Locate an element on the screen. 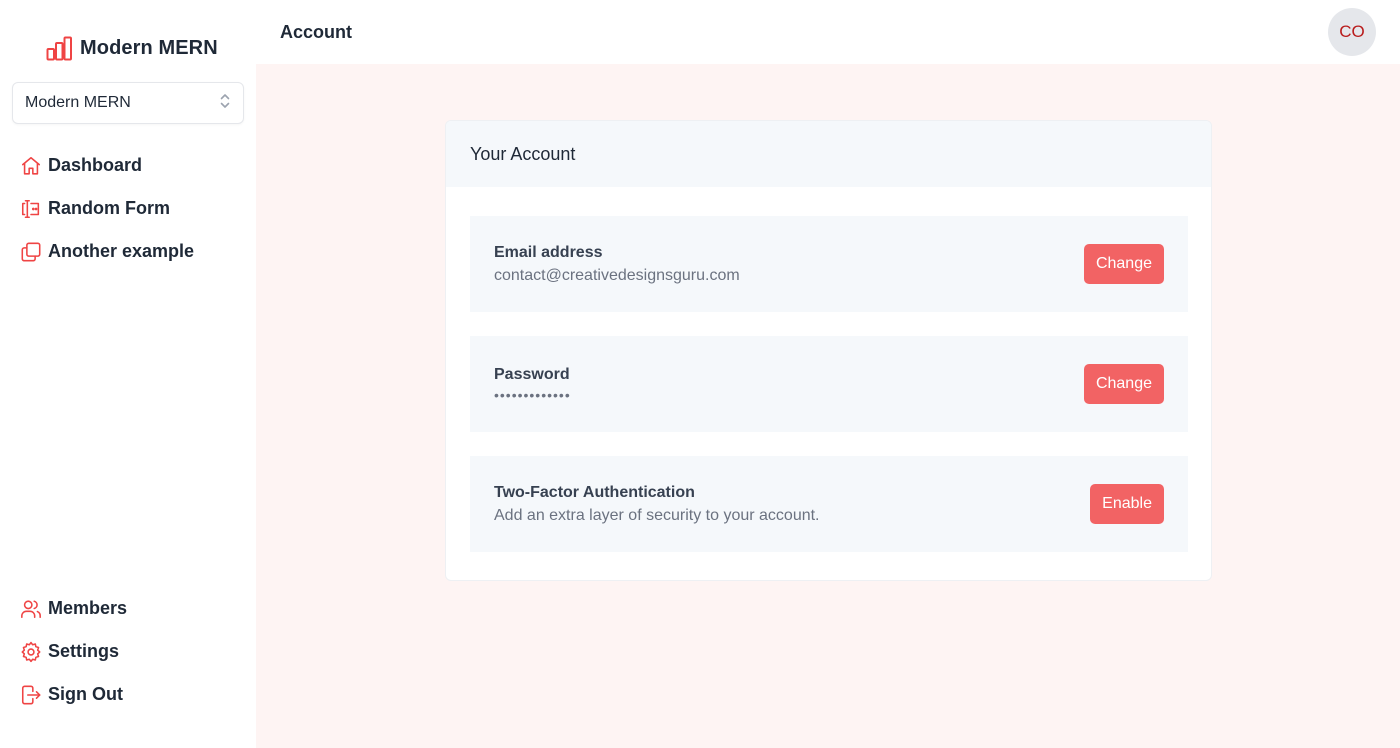 The height and width of the screenshot is (748, 1400). bar-chart-icon is located at coordinates (59, 48).